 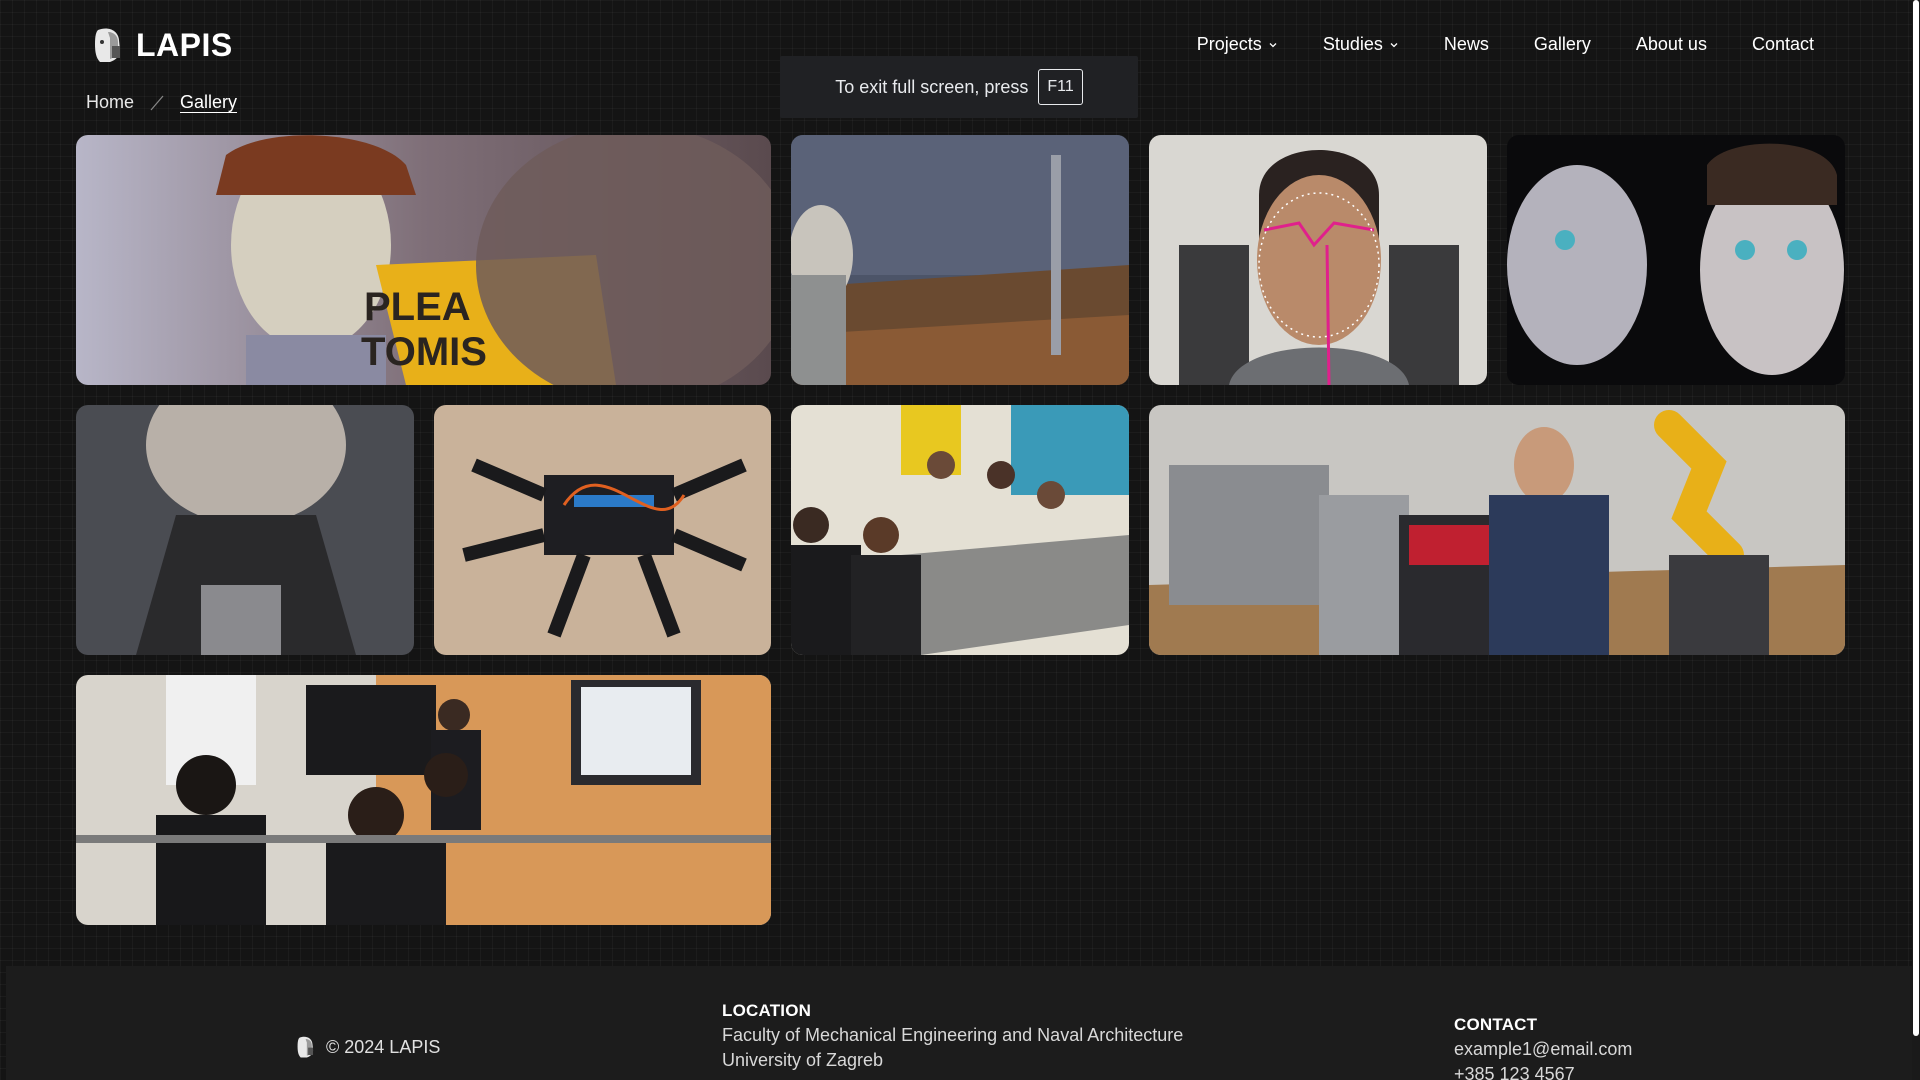 What do you see at coordinates (423, 260) in the screenshot?
I see `gallery-image-robot-head-with-sign: PLEA TOMIS` at bounding box center [423, 260].